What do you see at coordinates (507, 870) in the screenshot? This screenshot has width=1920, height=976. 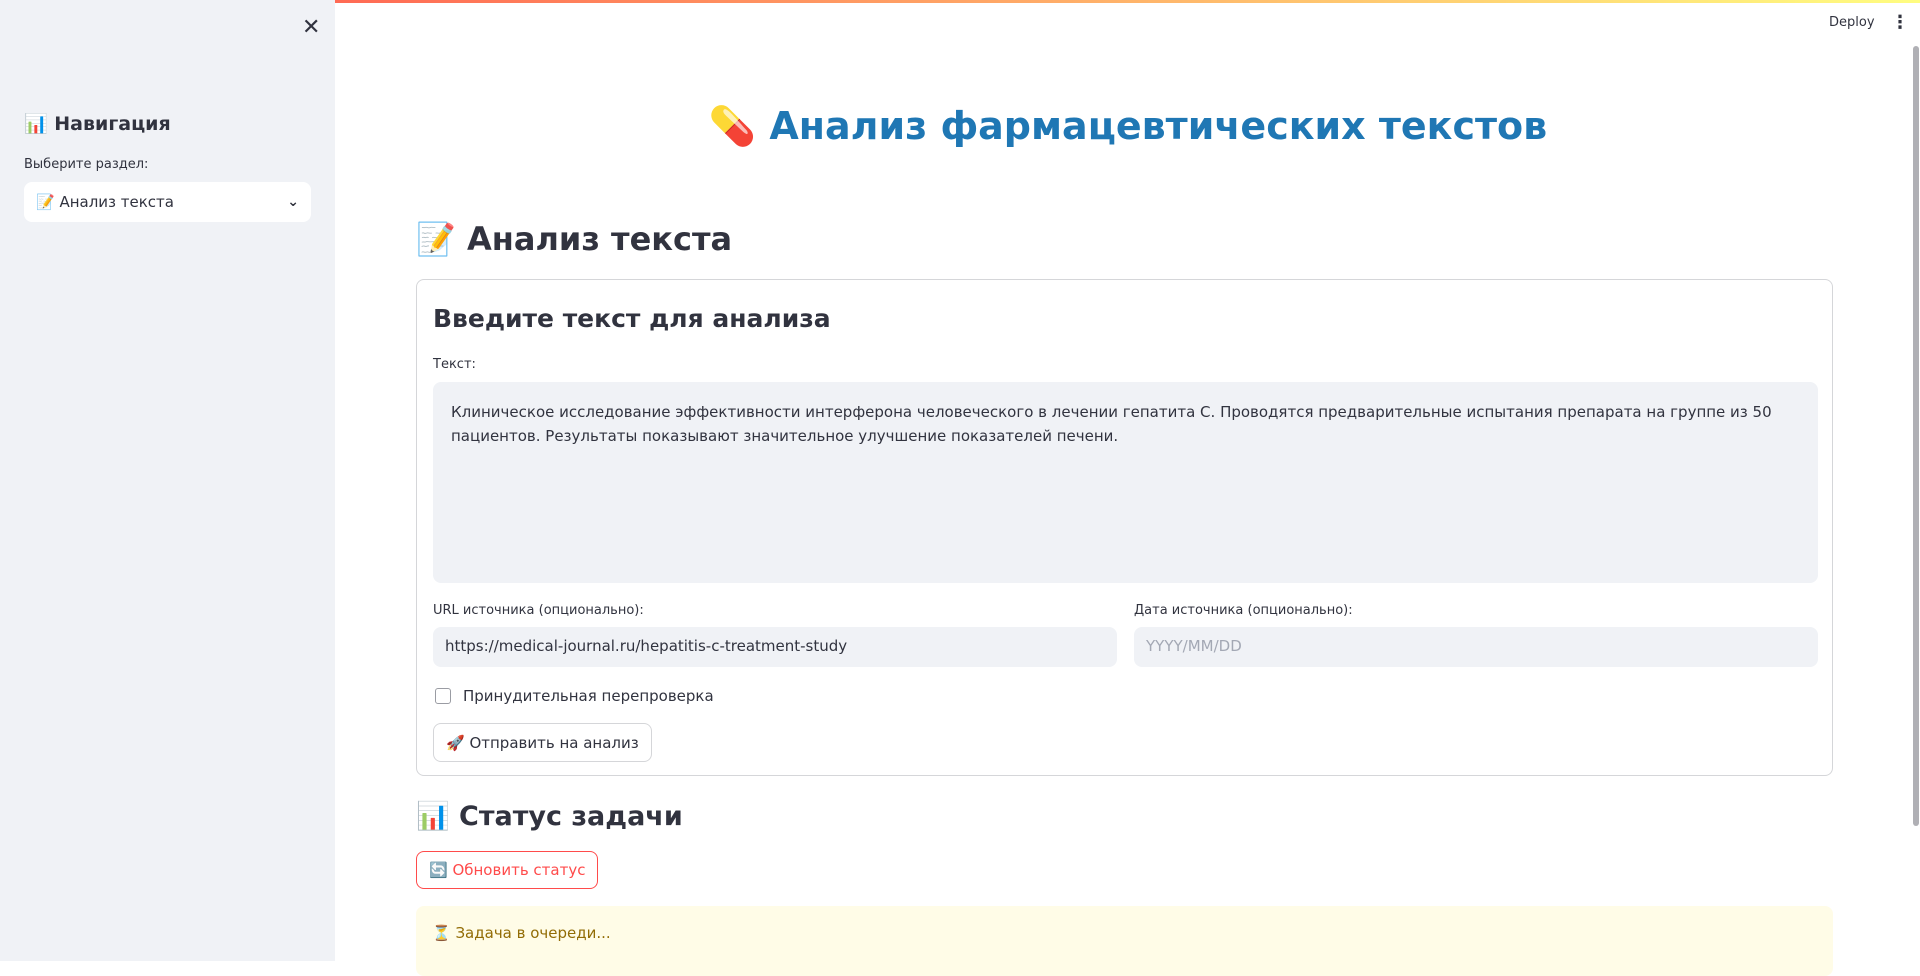 I see `refresh-status-button: 🔄 Обновить статус` at bounding box center [507, 870].